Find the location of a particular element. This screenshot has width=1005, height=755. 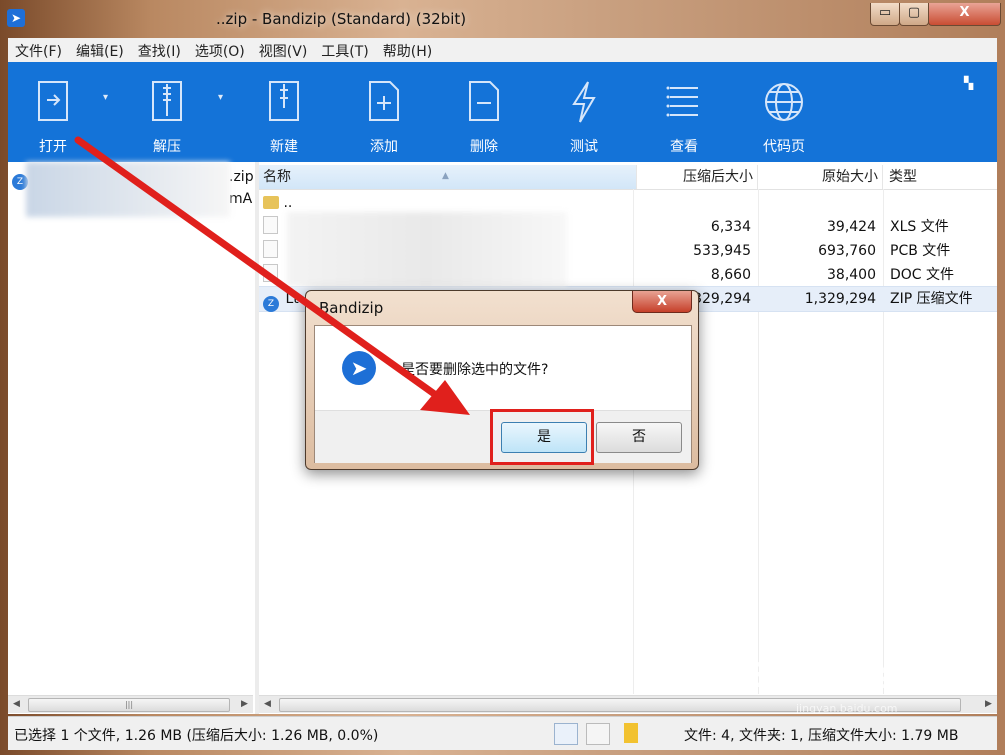

lightning-icon is located at coordinates (584, 102).